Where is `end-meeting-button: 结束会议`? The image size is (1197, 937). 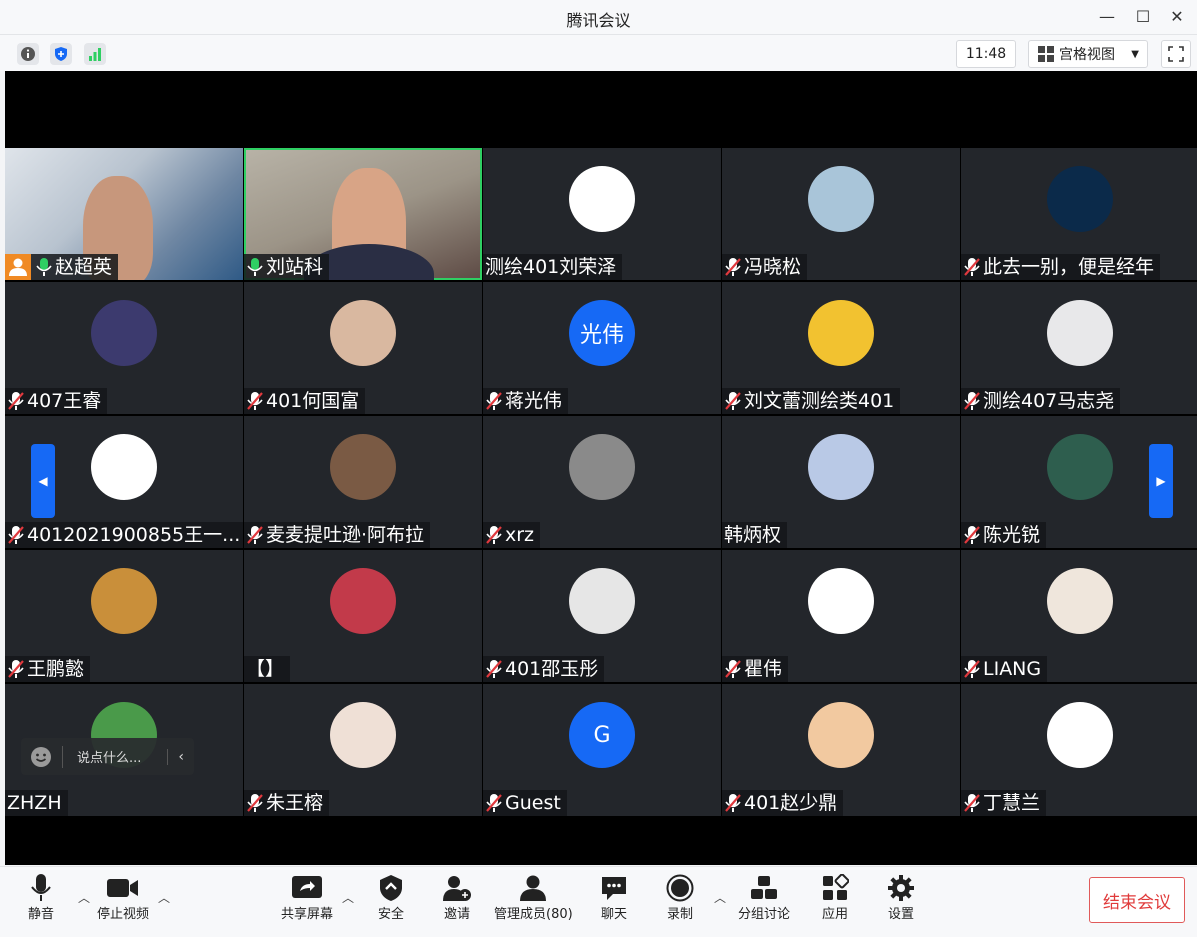 end-meeting-button: 结束会议 is located at coordinates (1137, 900).